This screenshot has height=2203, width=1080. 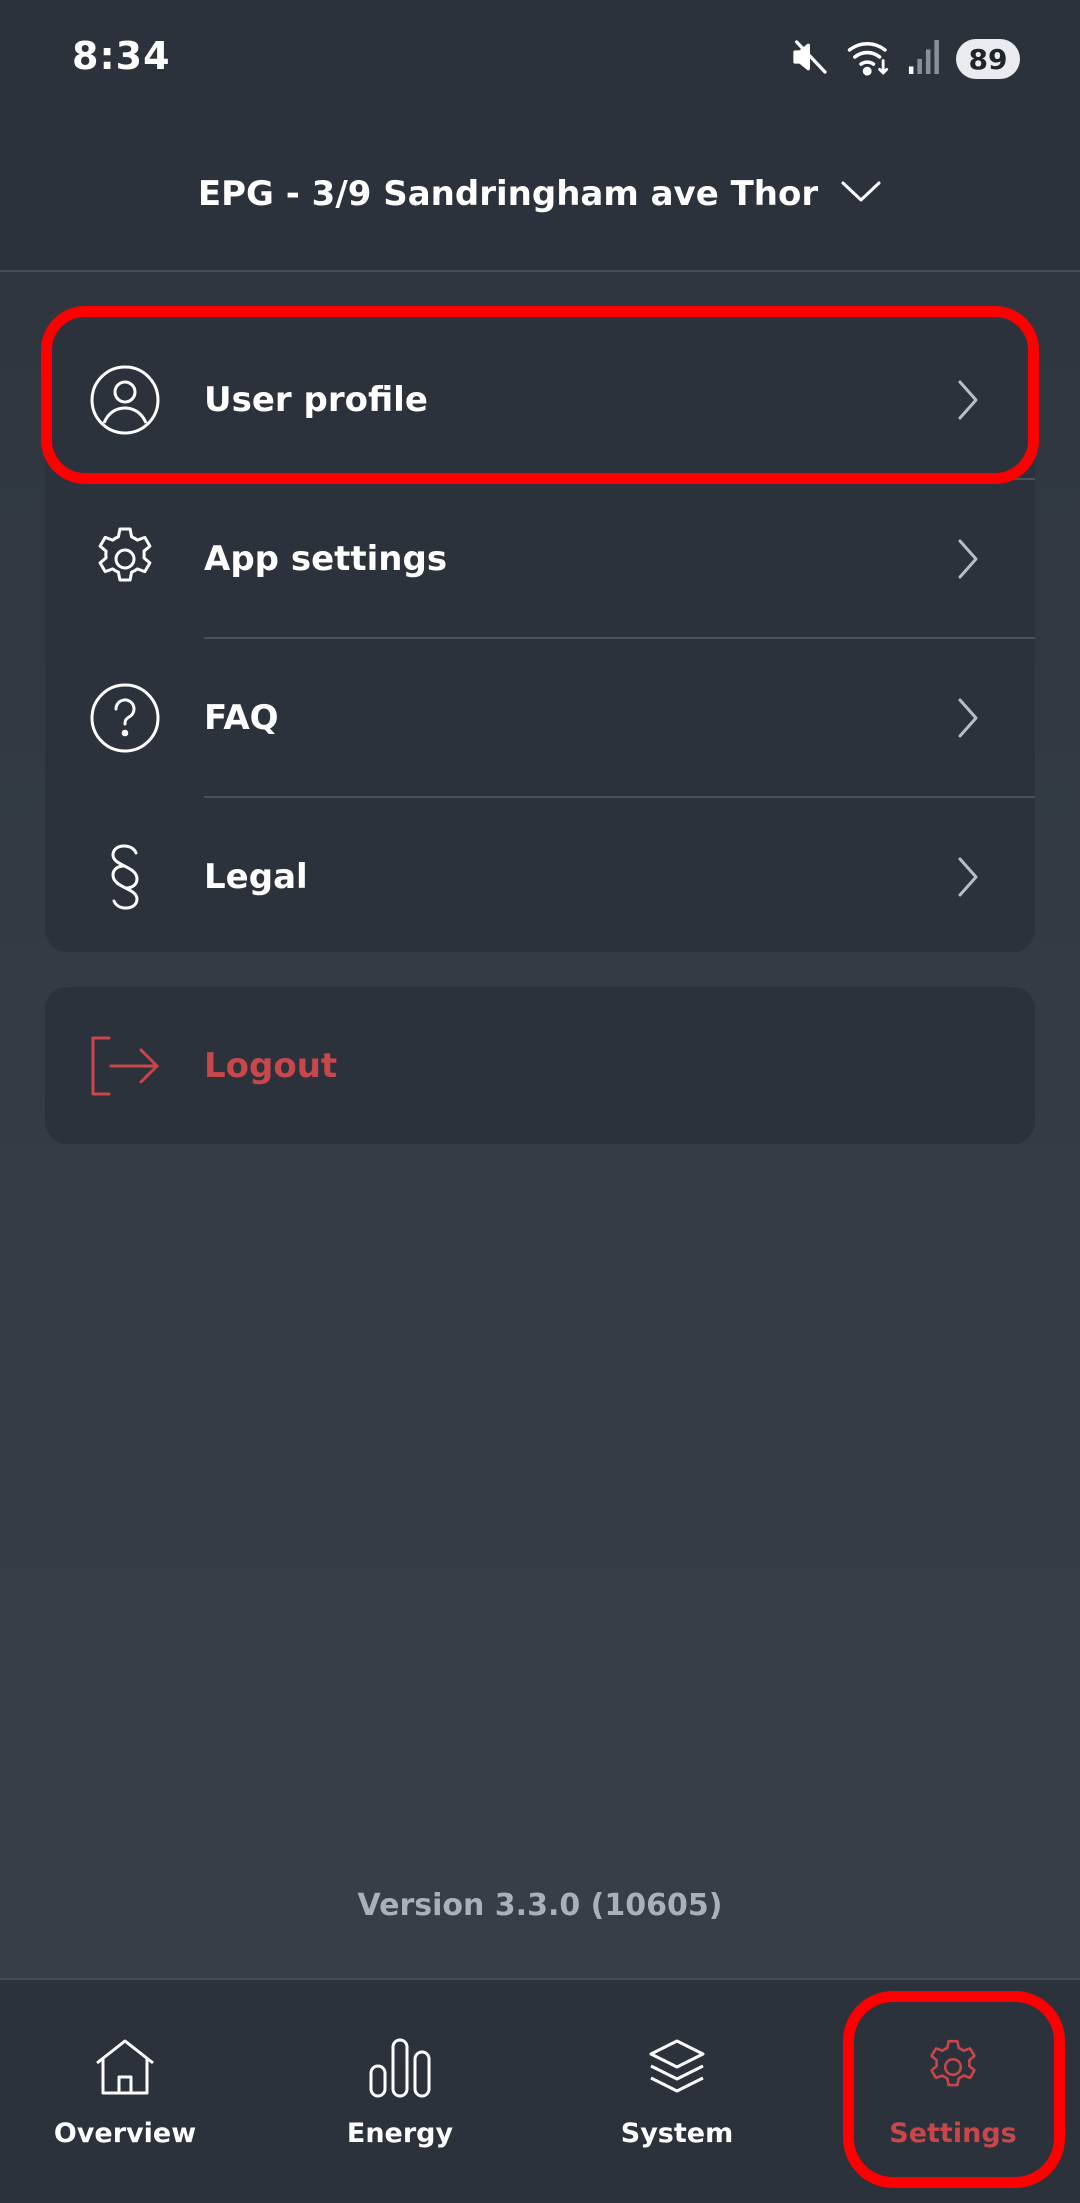 I want to click on logout-label: Logout, so click(x=271, y=1065).